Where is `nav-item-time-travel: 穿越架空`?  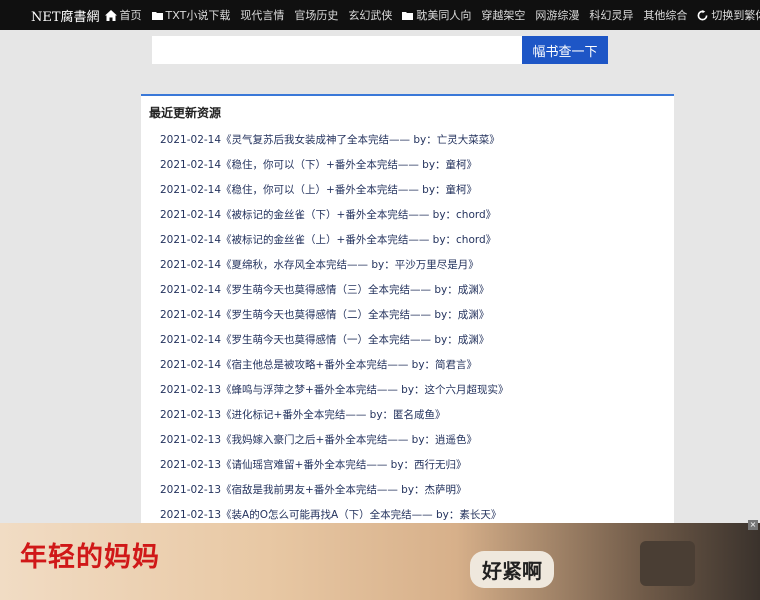 nav-item-time-travel: 穿越架空 is located at coordinates (503, 15).